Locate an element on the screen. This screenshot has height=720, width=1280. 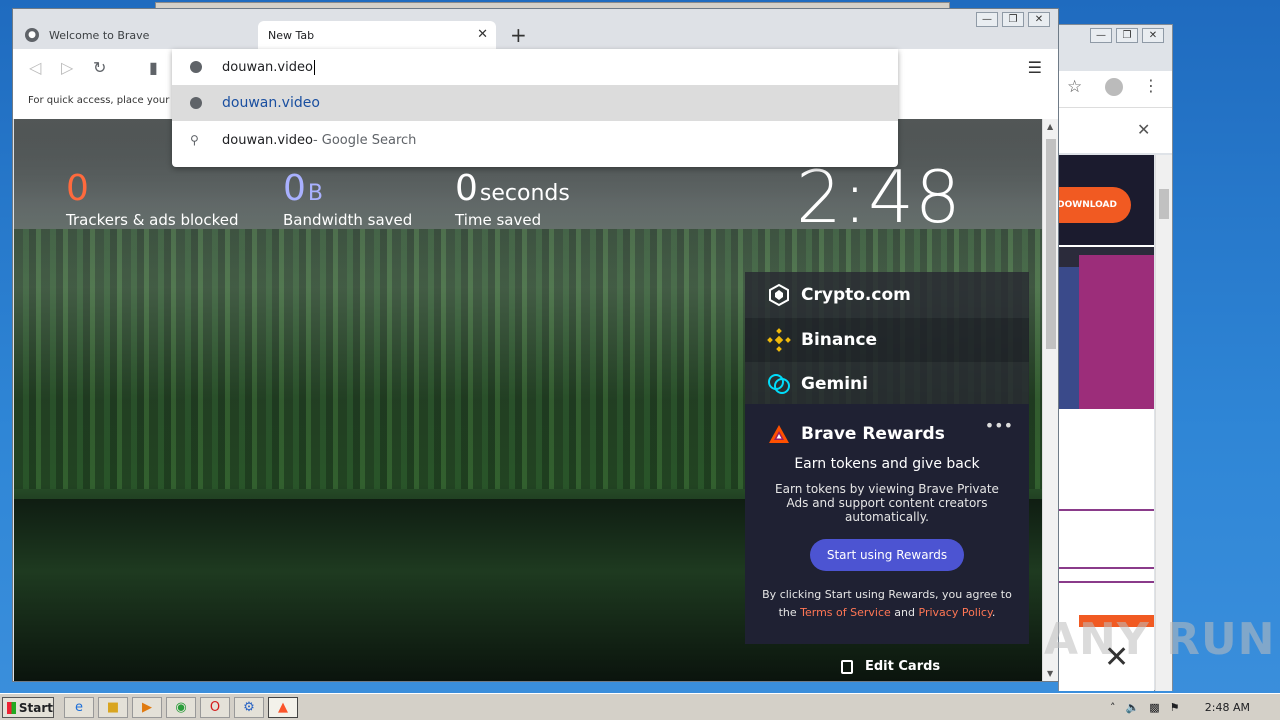
background-infobar is located at coordinates (1115, 130).